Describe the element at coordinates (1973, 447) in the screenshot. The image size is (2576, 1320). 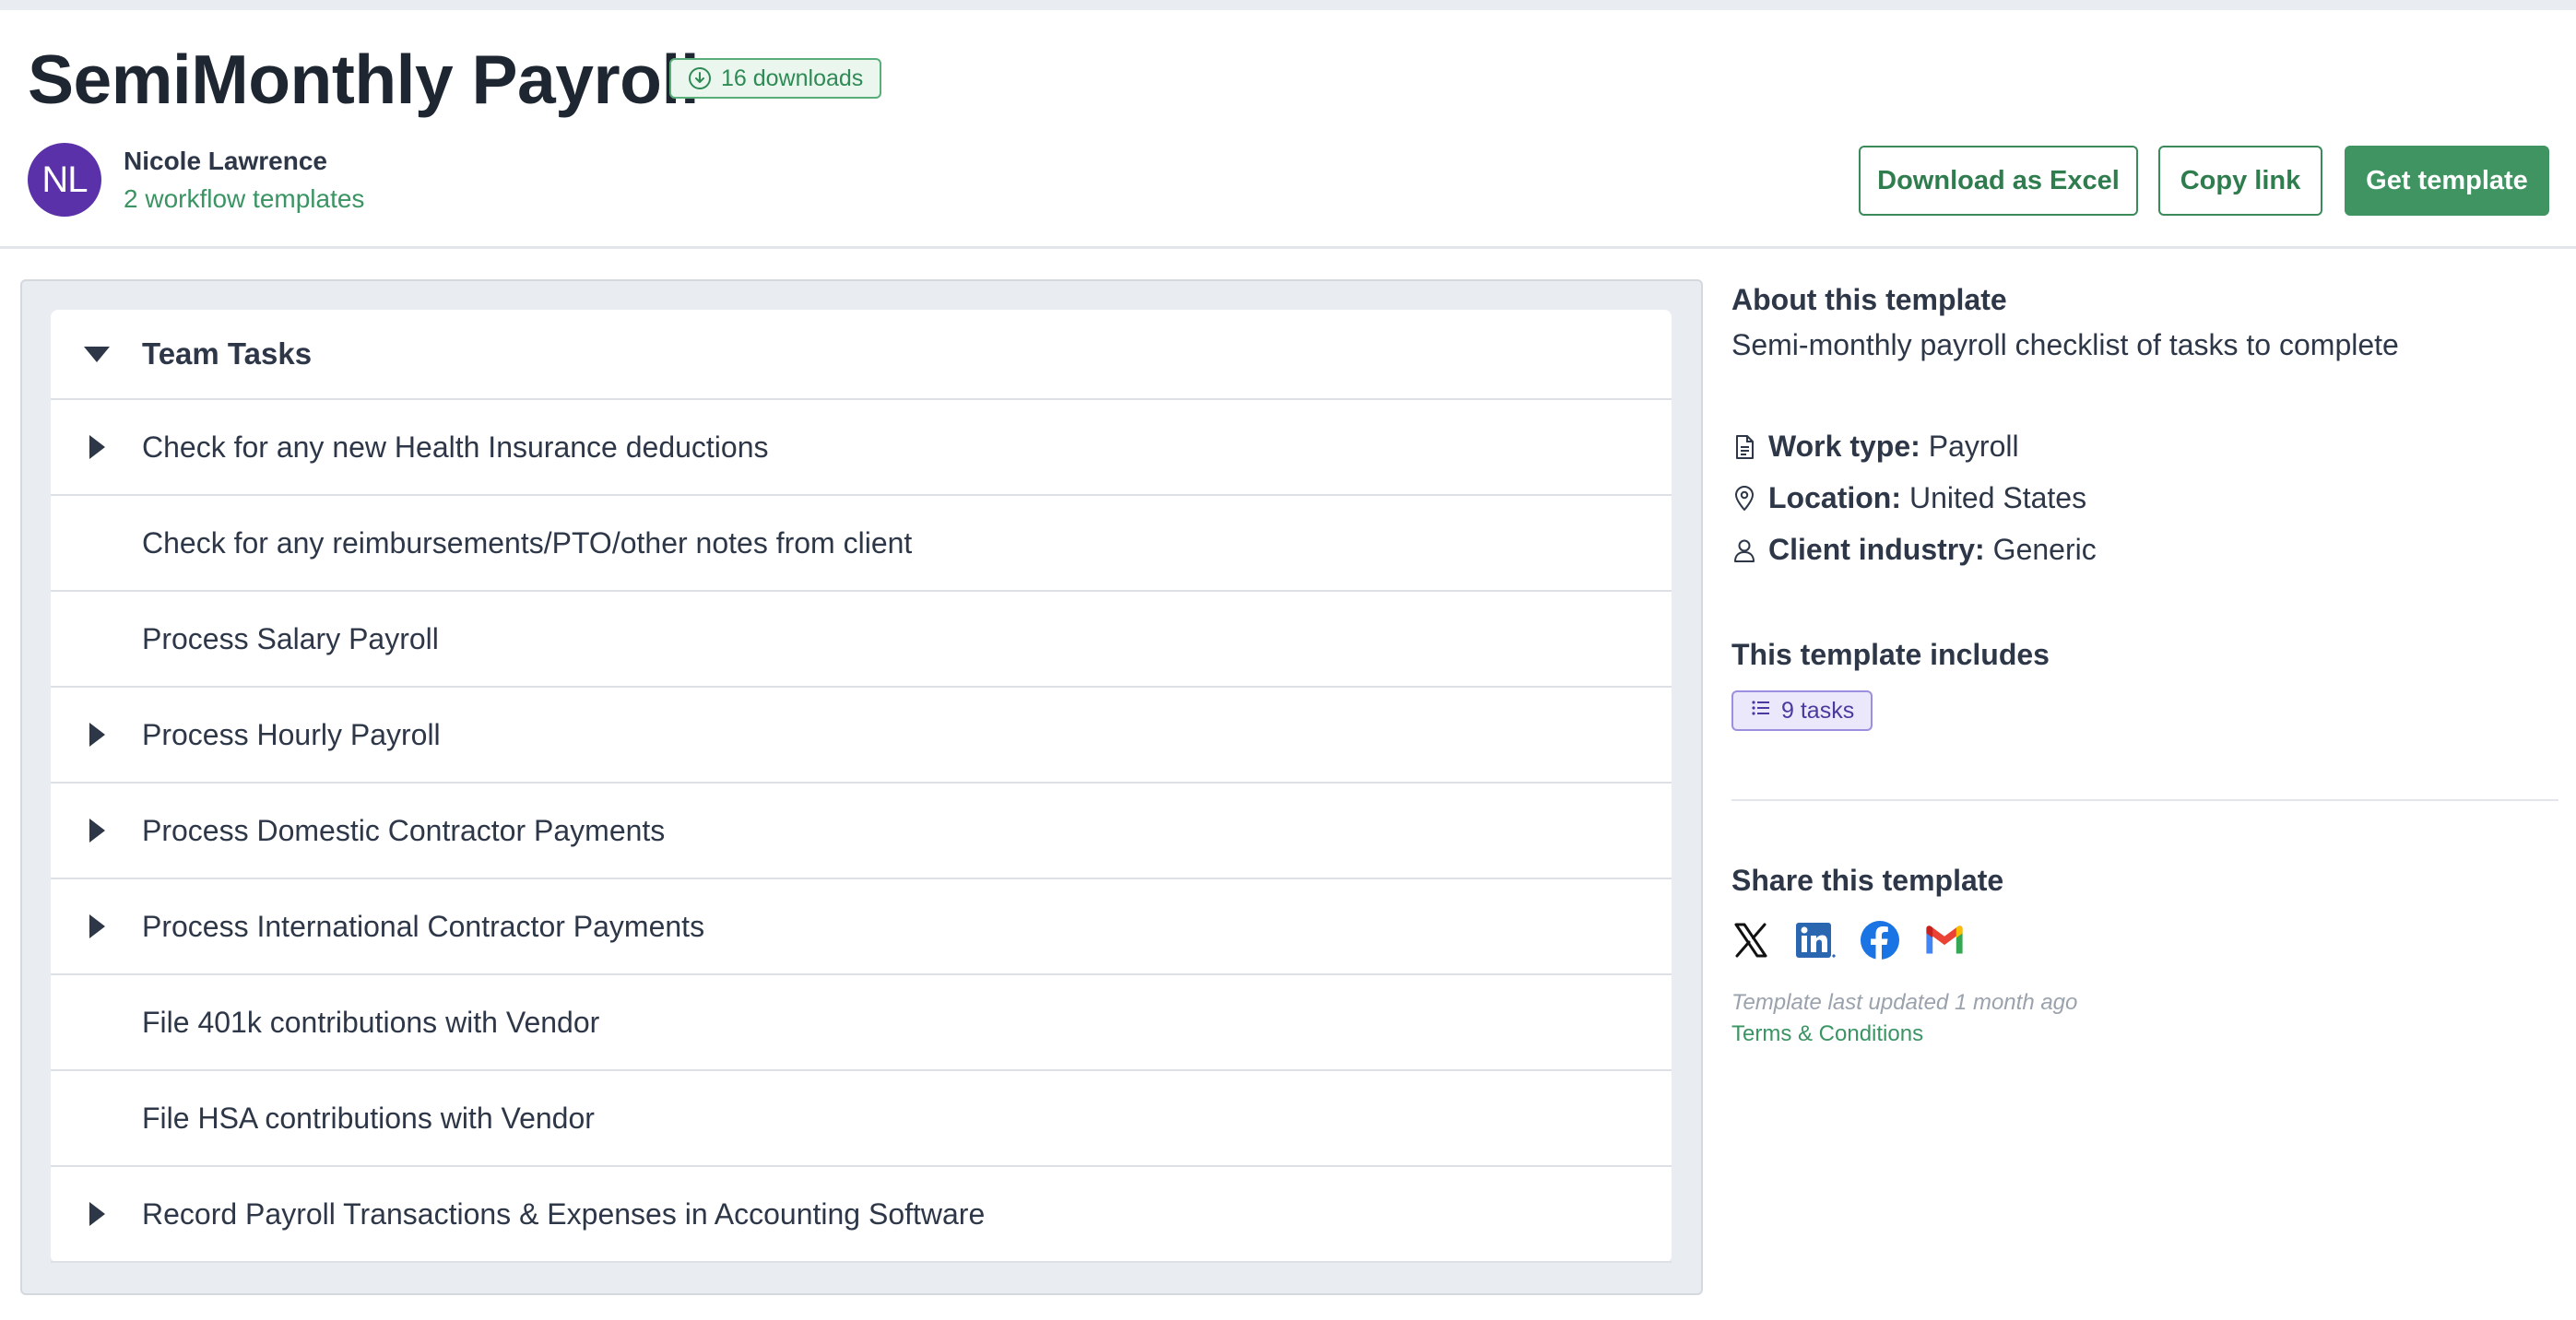
I see `work-type-value: Payroll` at that location.